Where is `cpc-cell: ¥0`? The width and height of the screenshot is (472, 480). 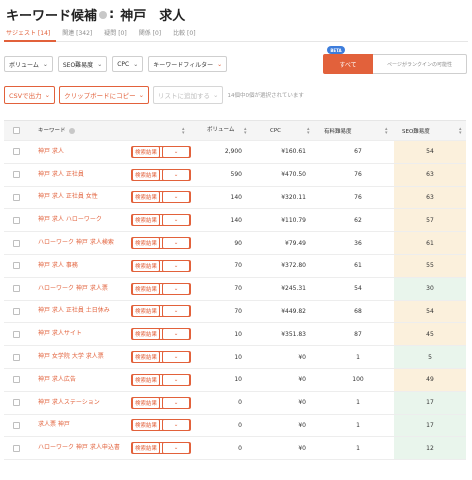 cpc-cell: ¥0 is located at coordinates (302, 357).